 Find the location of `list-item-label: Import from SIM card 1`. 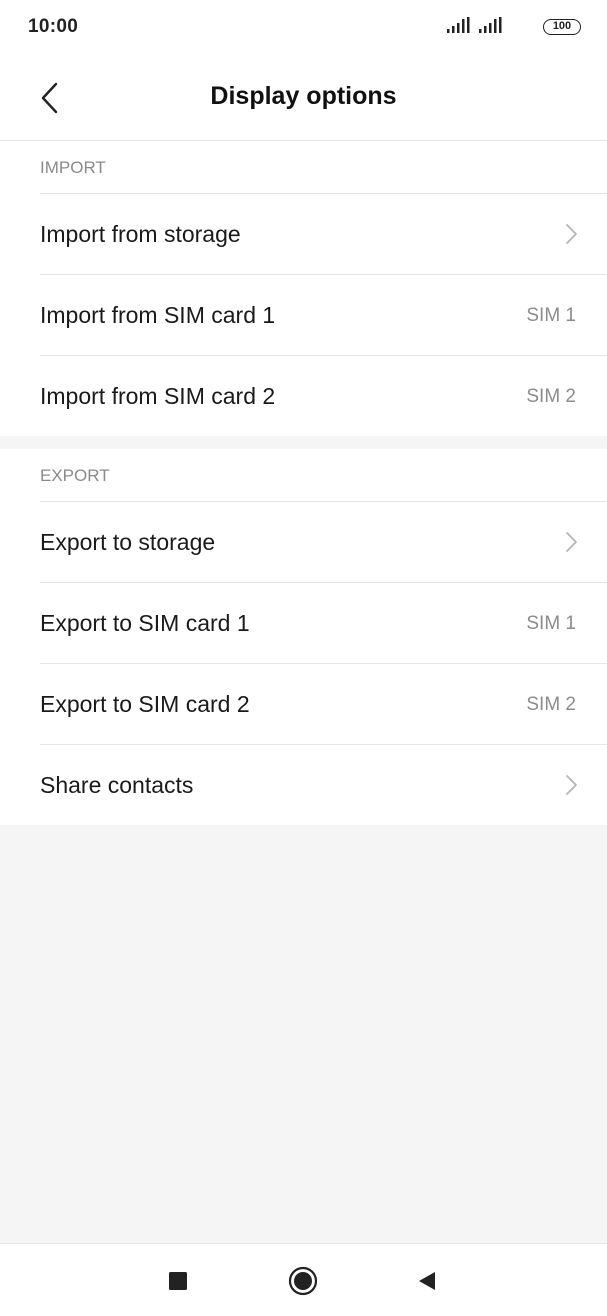

list-item-label: Import from SIM card 1 is located at coordinates (158, 315).